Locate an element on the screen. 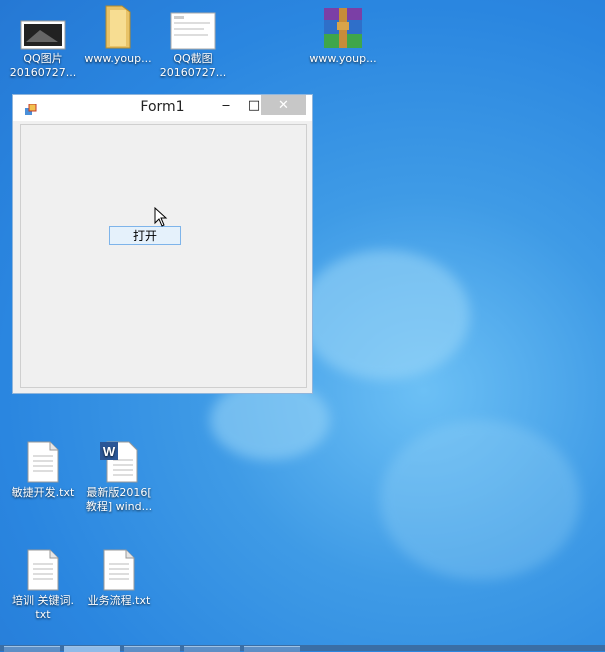 The image size is (605, 652). desktop-icon-process-txt: 业务流程.txt is located at coordinates (119, 576).